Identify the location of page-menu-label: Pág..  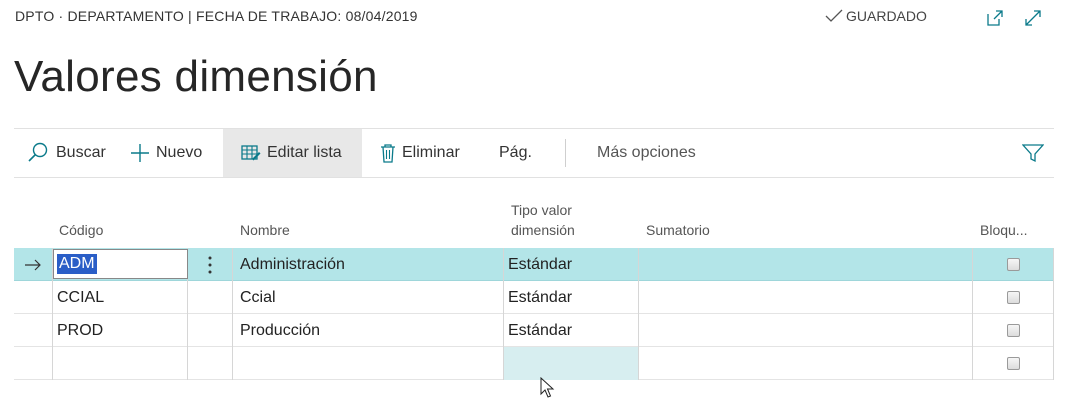
(515, 152).